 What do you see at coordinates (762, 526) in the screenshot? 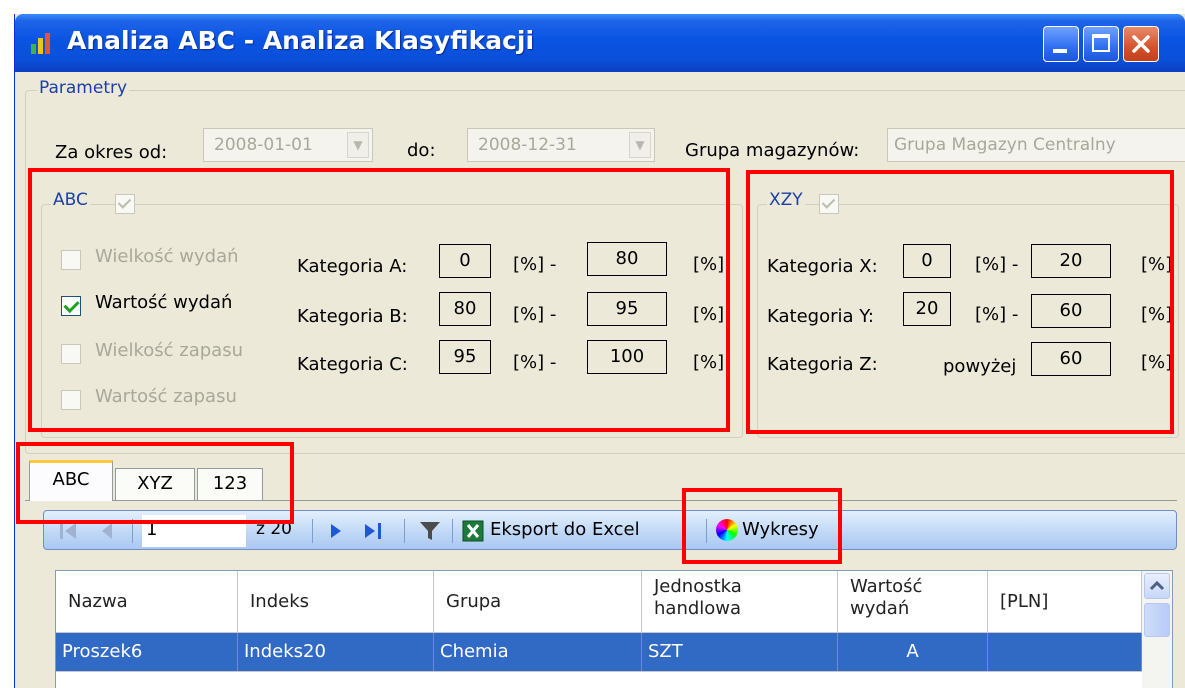
I see `highlight-charts-button` at bounding box center [762, 526].